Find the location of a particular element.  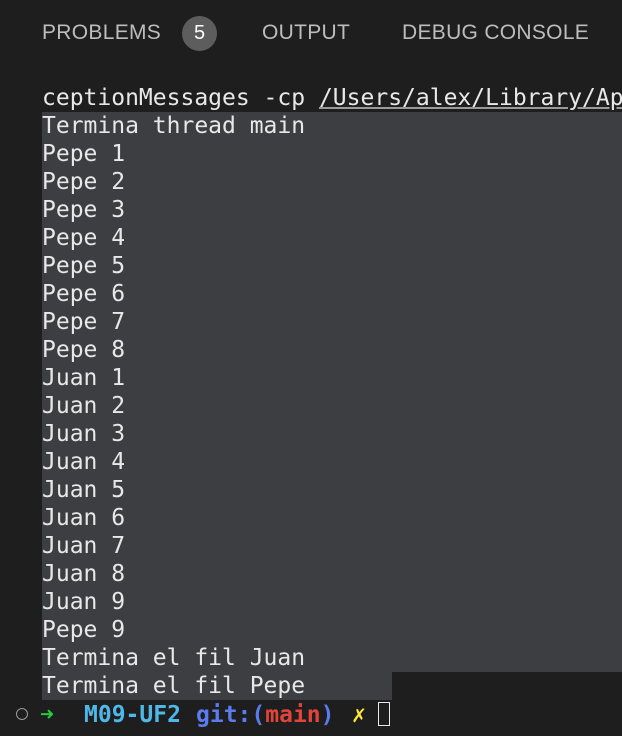

output-line: Juan 3 is located at coordinates (84, 434).